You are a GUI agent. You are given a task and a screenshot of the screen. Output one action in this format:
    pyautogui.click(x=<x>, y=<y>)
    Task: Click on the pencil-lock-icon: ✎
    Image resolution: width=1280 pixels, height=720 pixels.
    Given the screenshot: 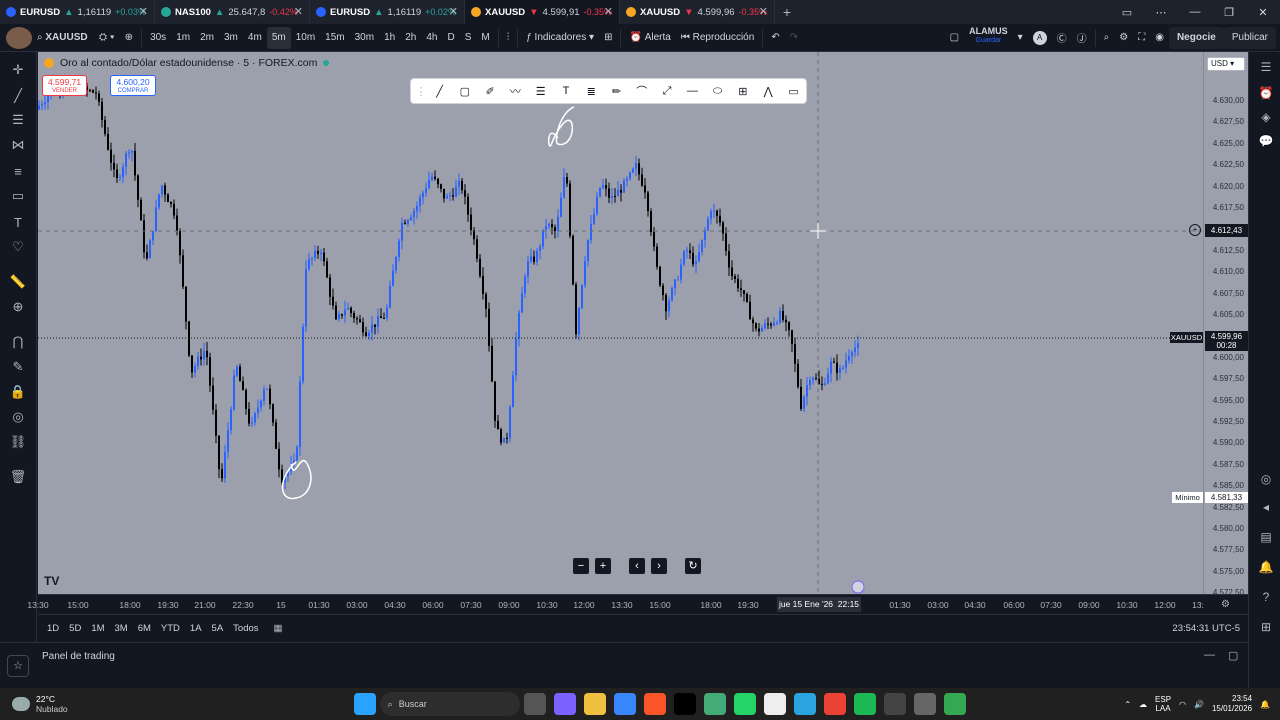 What is the action you would take?
    pyautogui.click(x=18, y=367)
    